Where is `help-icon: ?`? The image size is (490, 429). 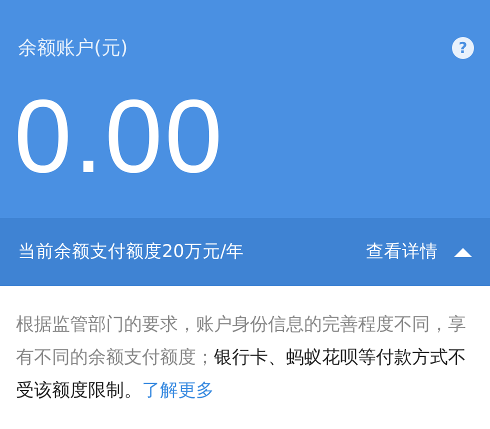 help-icon: ? is located at coordinates (463, 48).